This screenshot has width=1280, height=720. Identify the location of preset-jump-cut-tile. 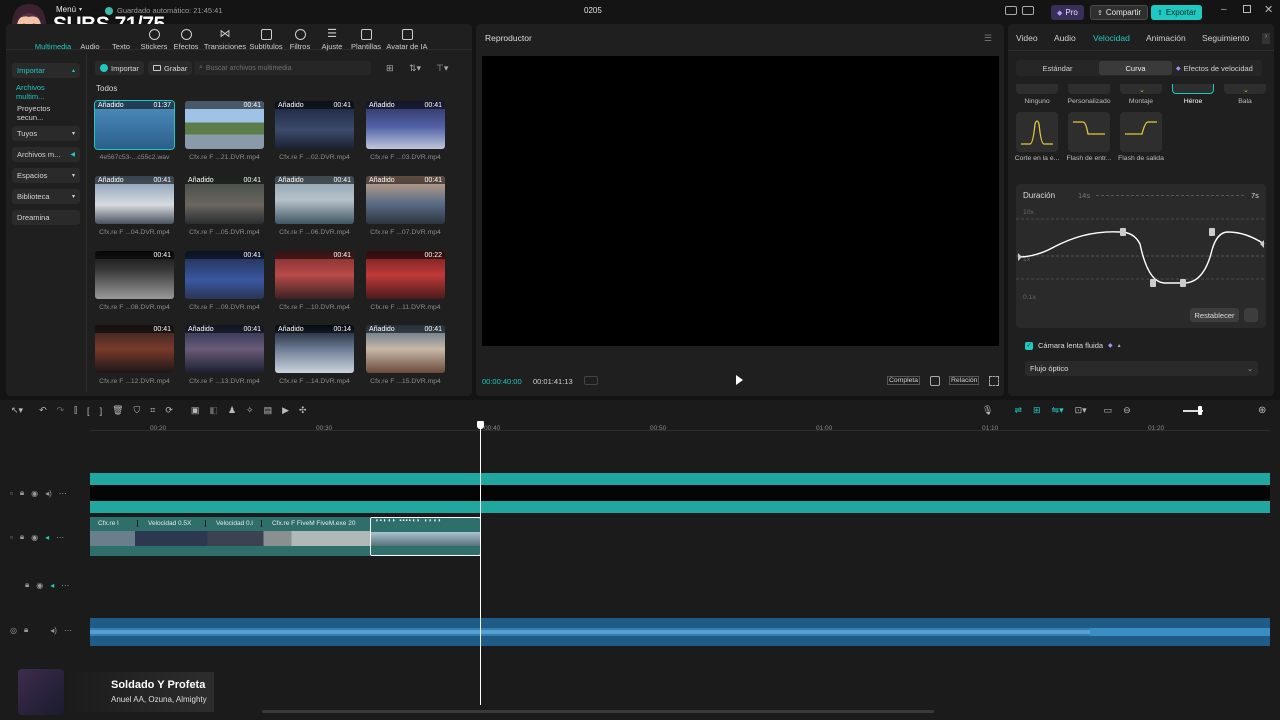
(1037, 132).